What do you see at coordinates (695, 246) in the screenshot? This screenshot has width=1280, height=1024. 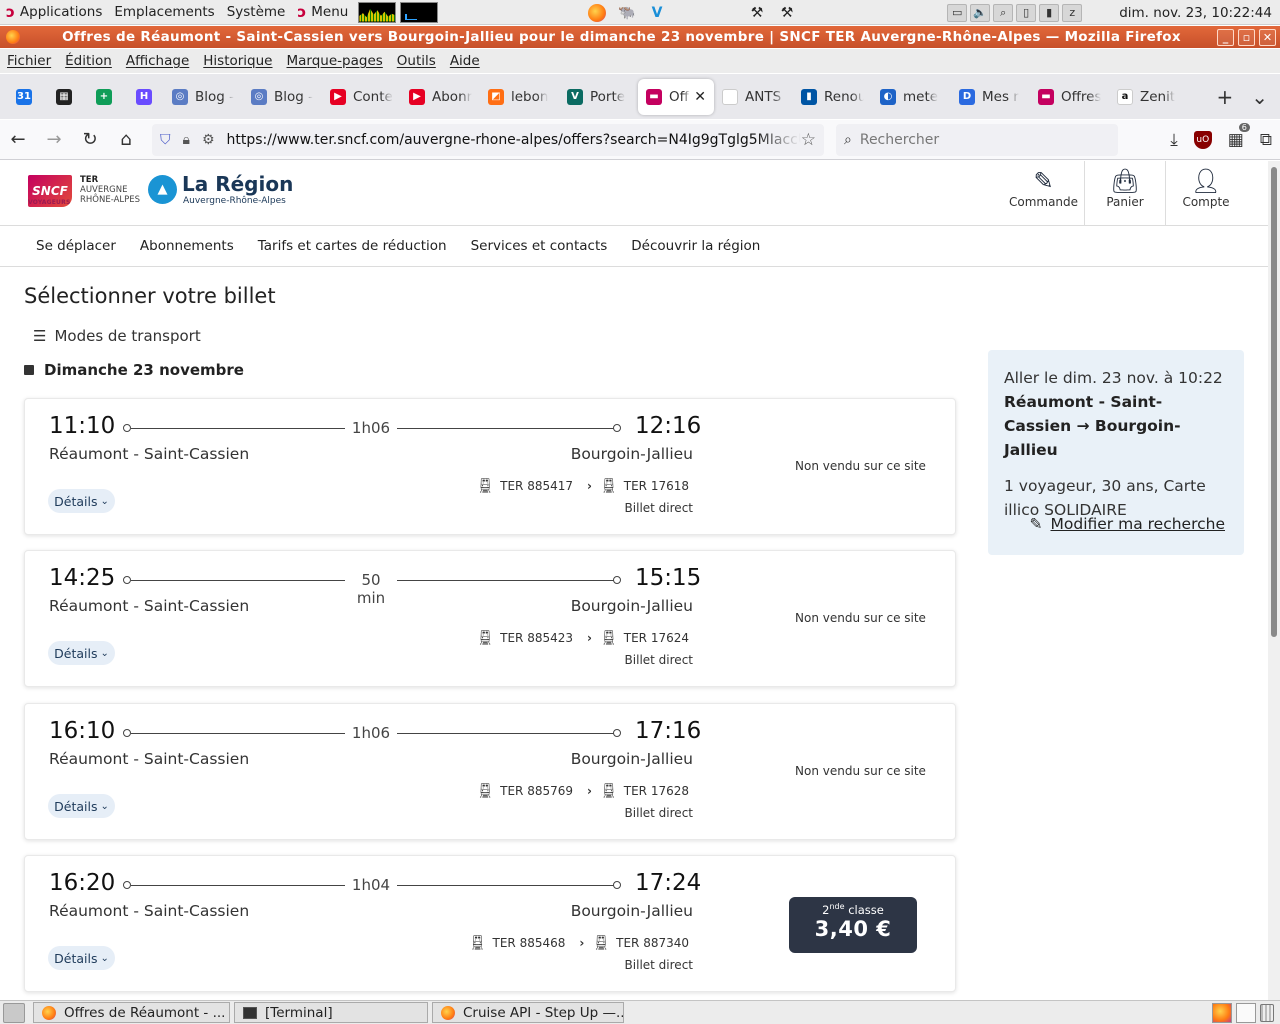 I see `nav-discover: Découvrir la région` at bounding box center [695, 246].